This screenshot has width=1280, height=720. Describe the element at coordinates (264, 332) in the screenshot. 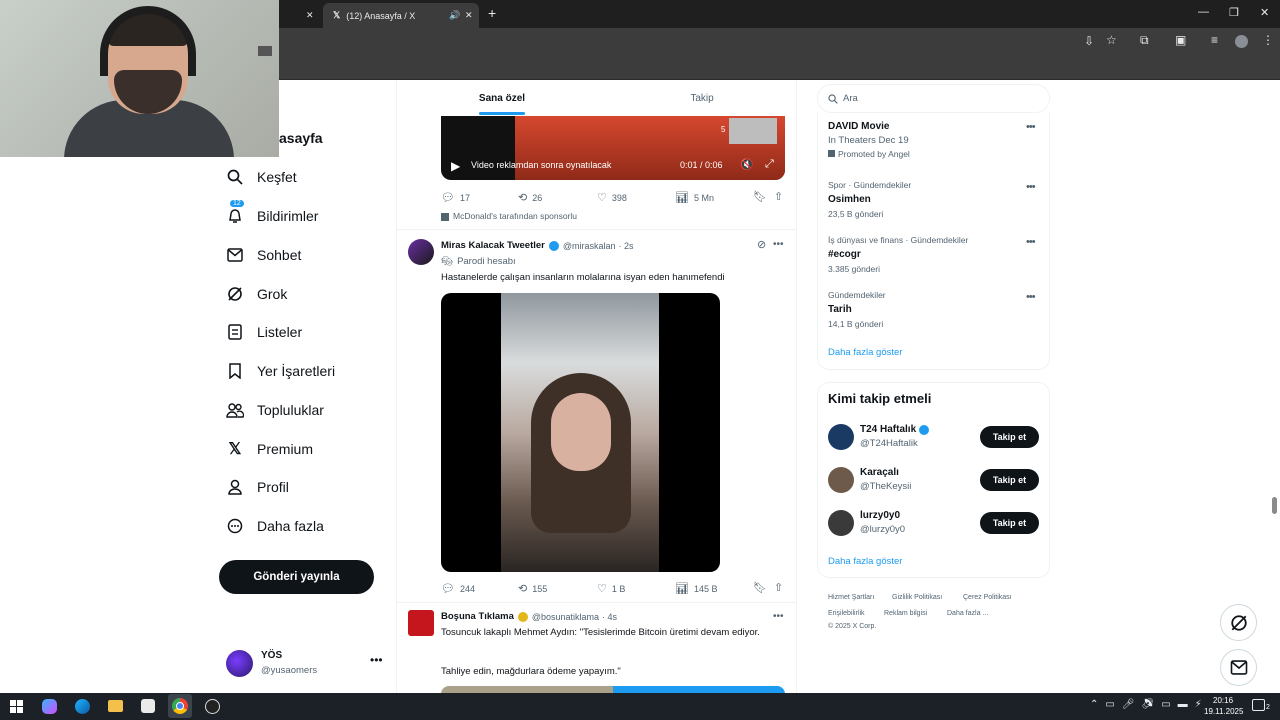

I see `sidebar-item-lists: Listeler` at that location.